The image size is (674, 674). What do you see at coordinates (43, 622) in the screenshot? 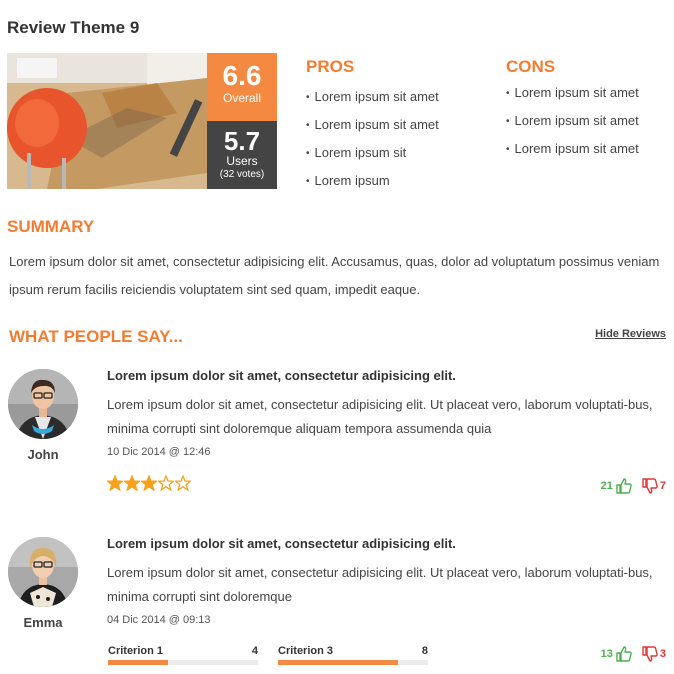
I see `reviewer-name: Emma` at bounding box center [43, 622].